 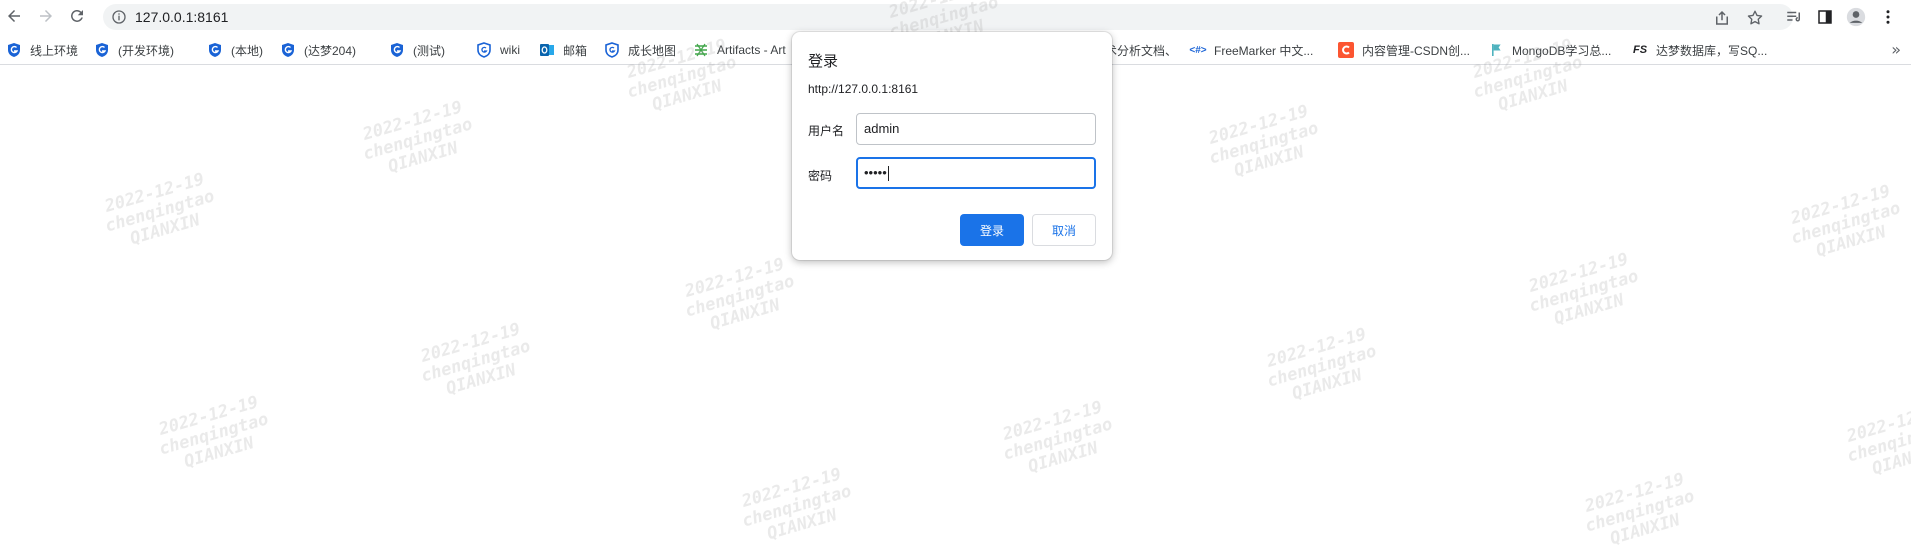 What do you see at coordinates (976, 129) in the screenshot?
I see `username-field: admin` at bounding box center [976, 129].